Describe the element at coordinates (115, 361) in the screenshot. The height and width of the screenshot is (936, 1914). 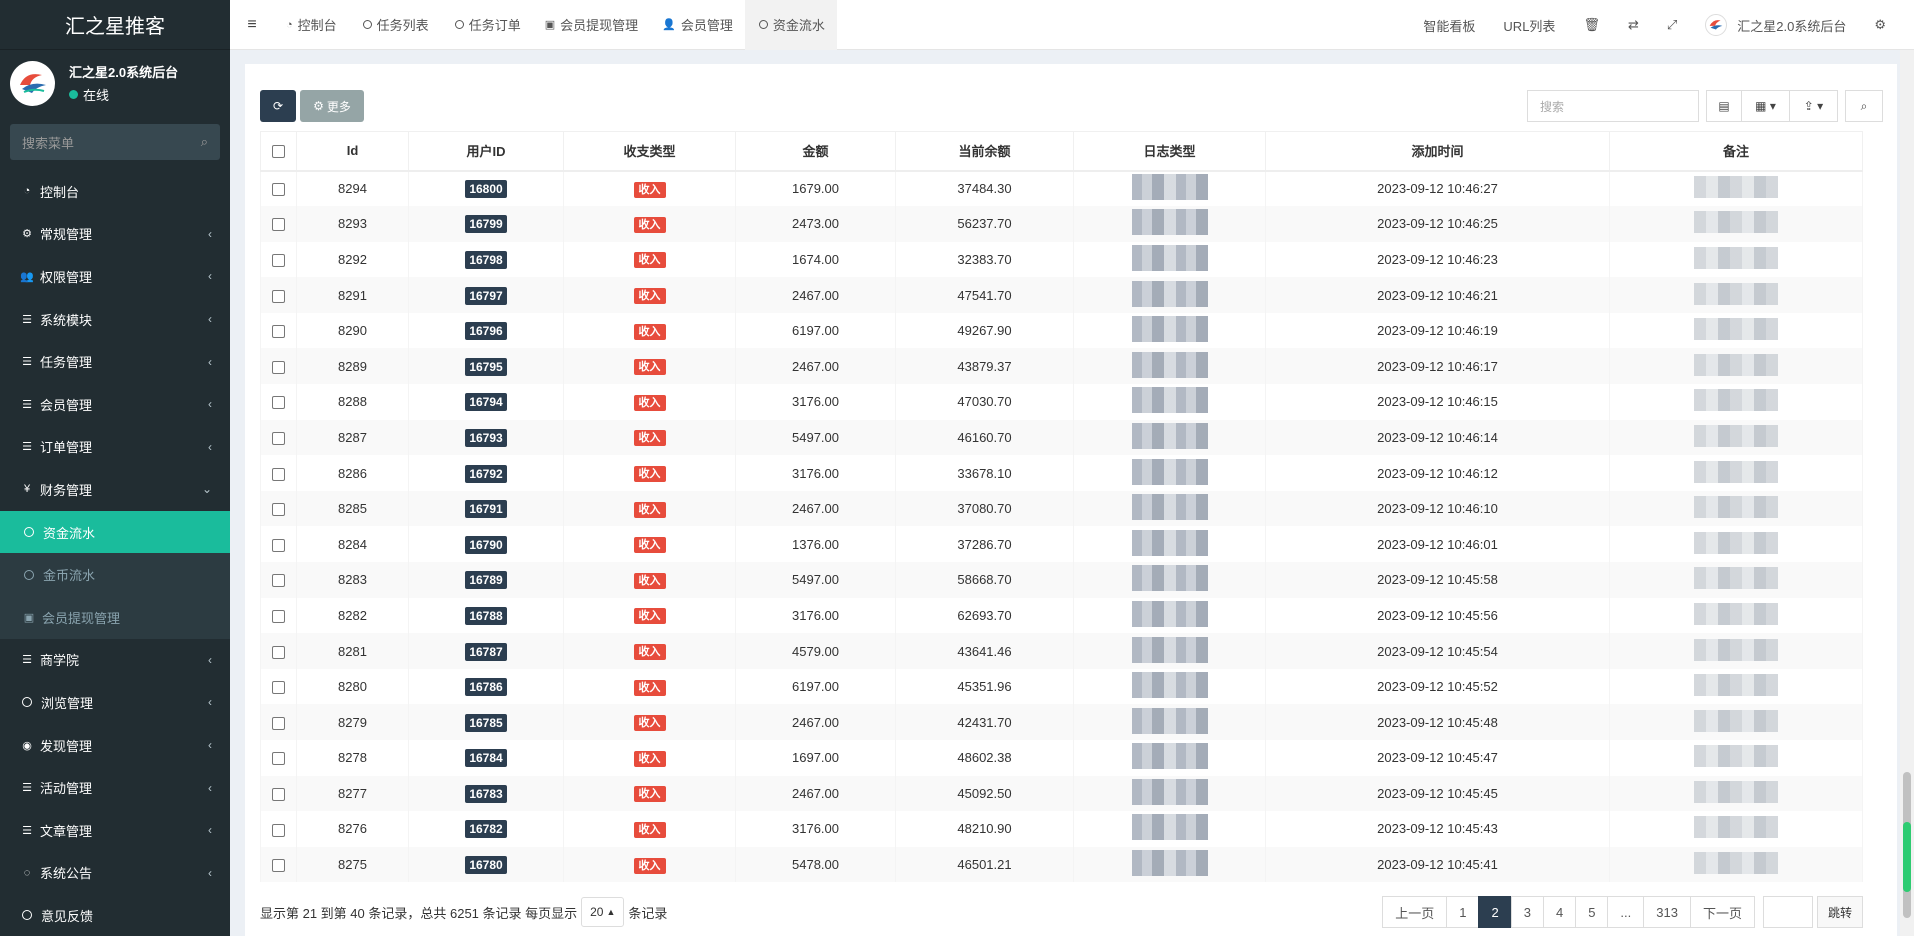
I see `sidebar-item-4: ☰ 任务管理 ‹` at that location.